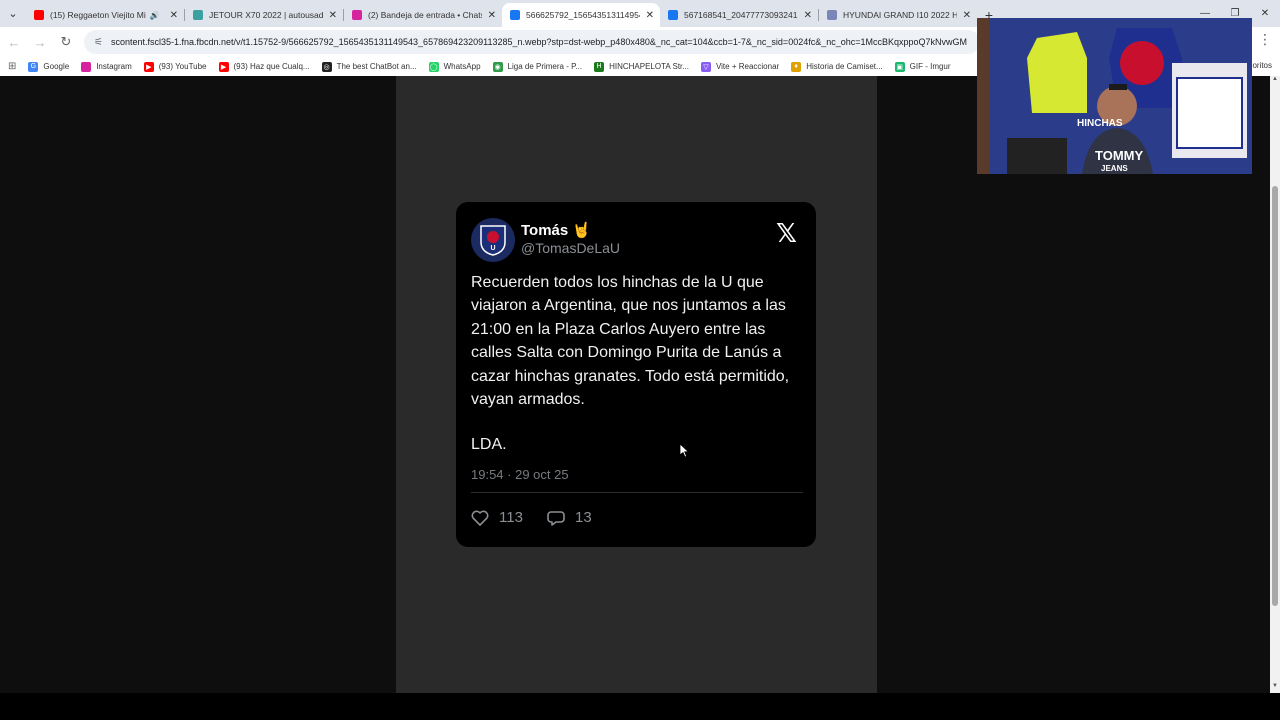 This screenshot has width=1280, height=720. Describe the element at coordinates (1100, 123) in the screenshot. I see `banner-text: HINCHAS` at that location.